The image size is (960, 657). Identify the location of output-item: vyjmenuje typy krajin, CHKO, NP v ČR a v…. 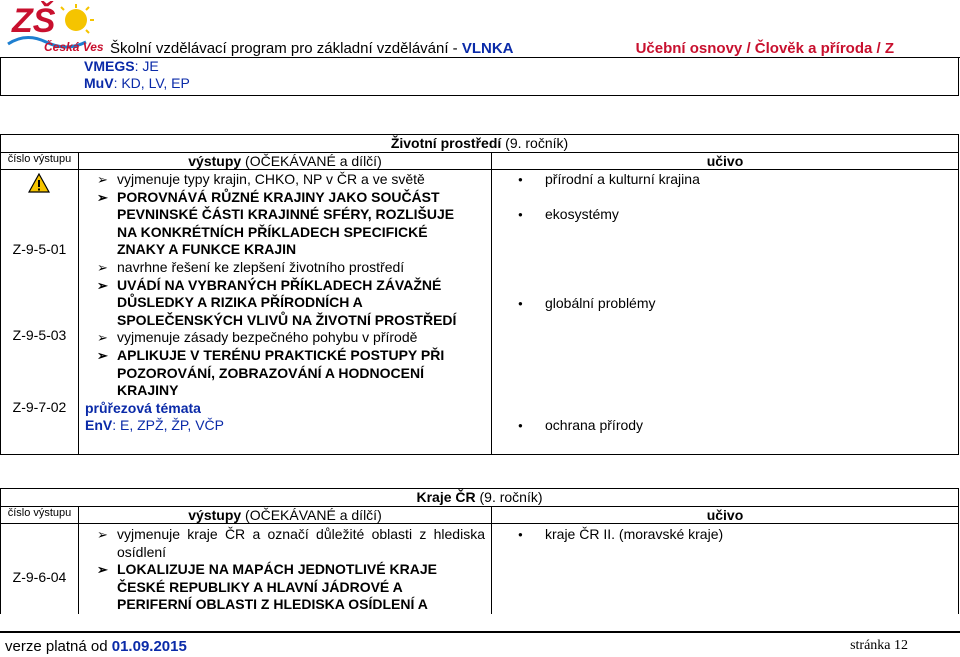
(285, 180).